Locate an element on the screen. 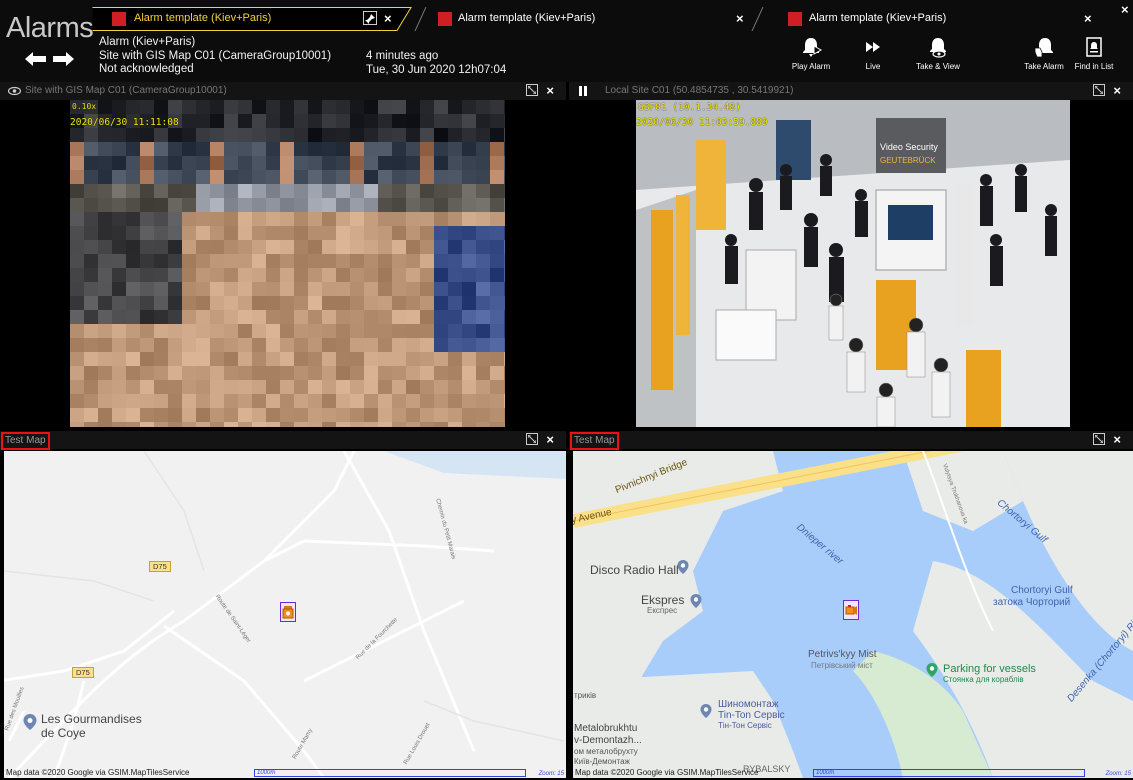  video-osd-tag: 0.10x is located at coordinates (84, 106).